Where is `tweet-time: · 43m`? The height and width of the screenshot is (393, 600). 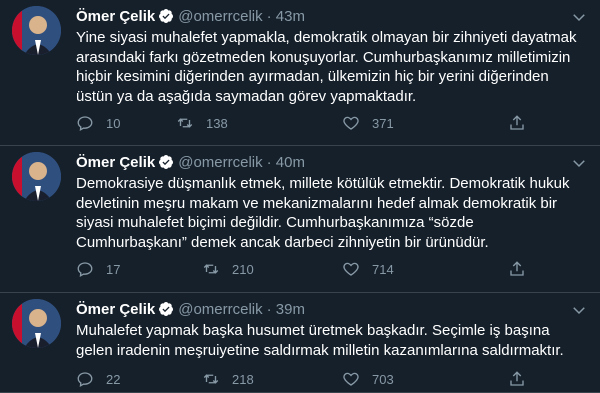 tweet-time: · 43m is located at coordinates (286, 16).